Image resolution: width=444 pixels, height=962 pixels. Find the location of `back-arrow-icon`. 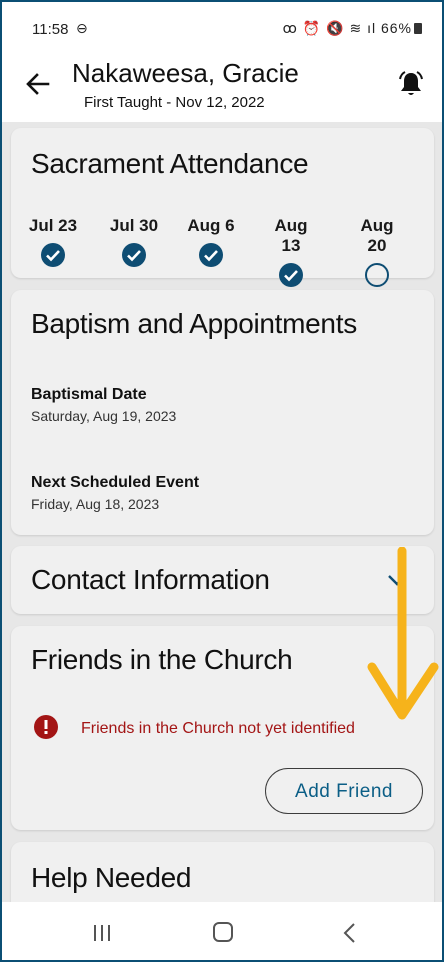

back-arrow-icon is located at coordinates (38, 84).